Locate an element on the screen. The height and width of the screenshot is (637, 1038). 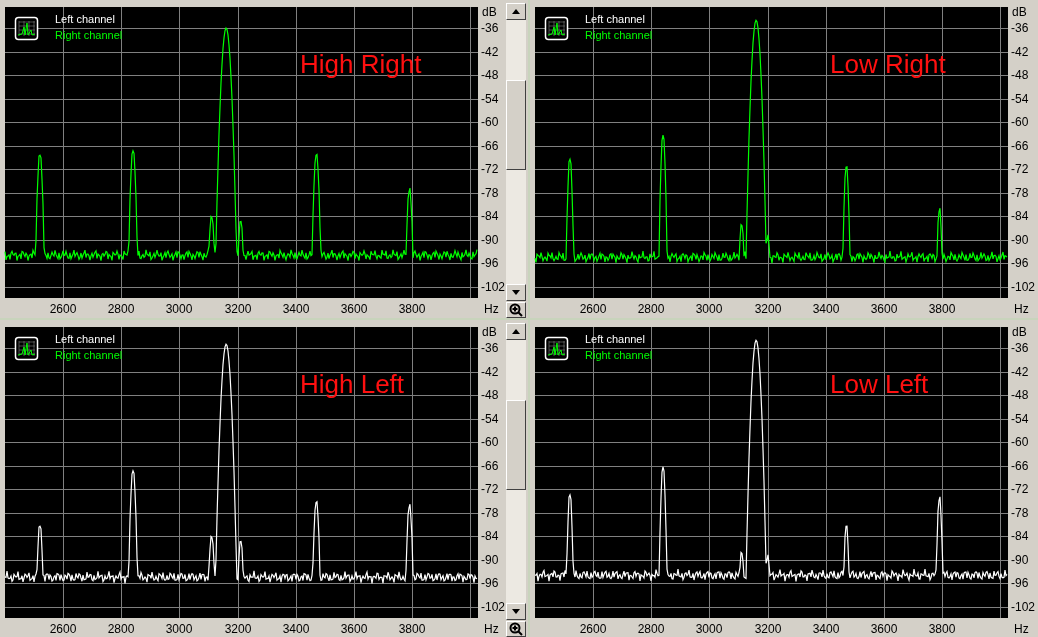
panel-title: Low Left is located at coordinates (879, 384).